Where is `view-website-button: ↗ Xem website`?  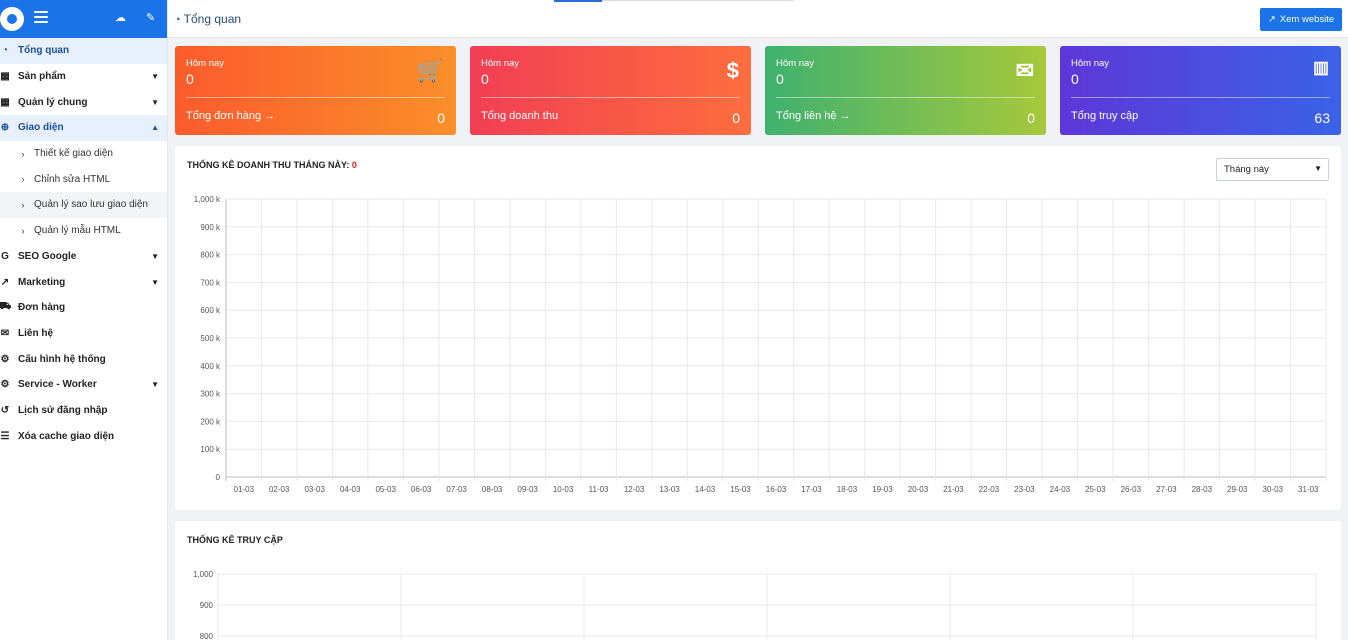
view-website-button: ↗ Xem website is located at coordinates (1301, 19).